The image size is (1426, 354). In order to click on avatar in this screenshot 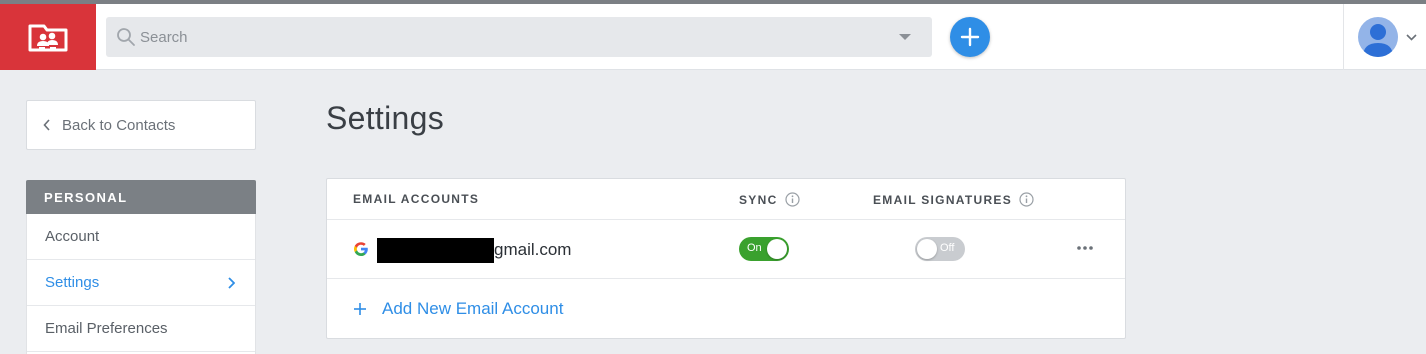, I will do `click(1378, 37)`.